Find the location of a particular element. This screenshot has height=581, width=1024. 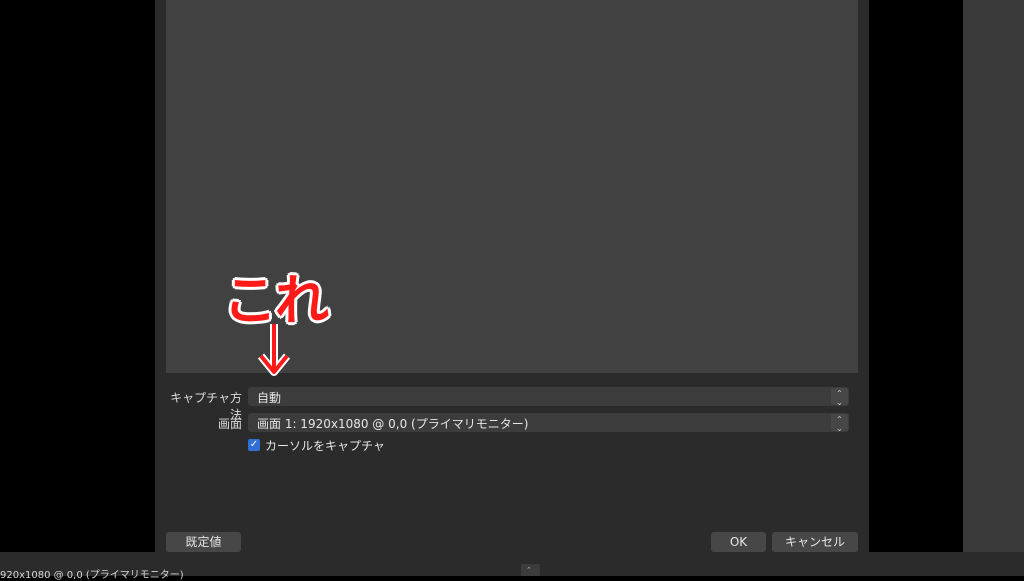

capture-cursor-label: カーソルをキャプチャ is located at coordinates (325, 445).